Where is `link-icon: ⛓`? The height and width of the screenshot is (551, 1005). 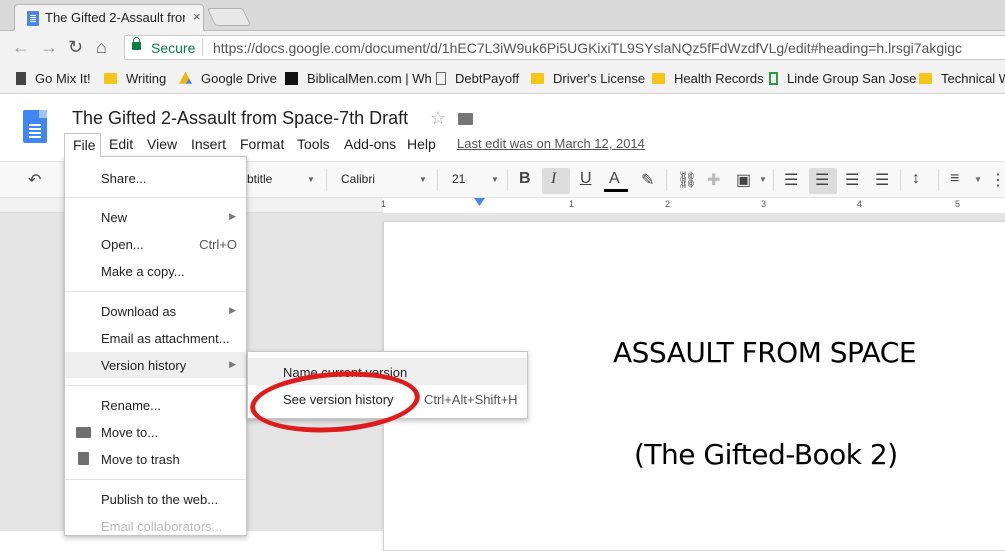 link-icon: ⛓ is located at coordinates (687, 180).